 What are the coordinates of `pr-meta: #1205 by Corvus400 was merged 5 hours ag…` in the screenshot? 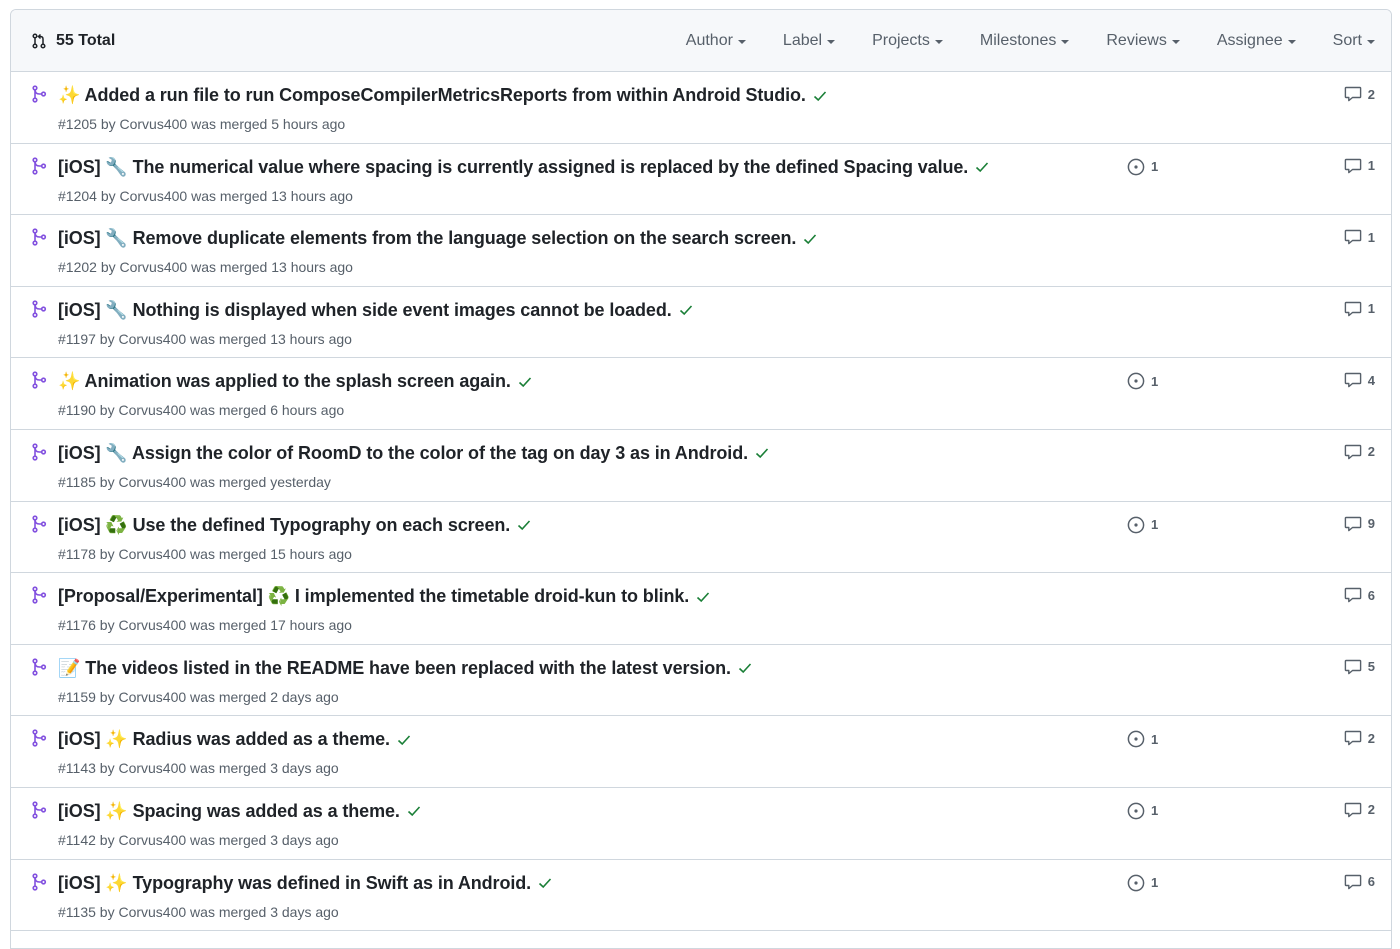 It's located at (202, 124).